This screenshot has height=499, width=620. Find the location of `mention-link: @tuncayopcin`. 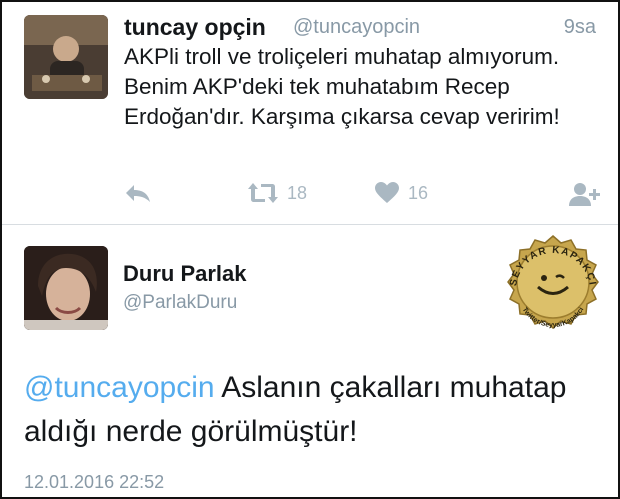

mention-link: @tuncayopcin is located at coordinates (119, 387).